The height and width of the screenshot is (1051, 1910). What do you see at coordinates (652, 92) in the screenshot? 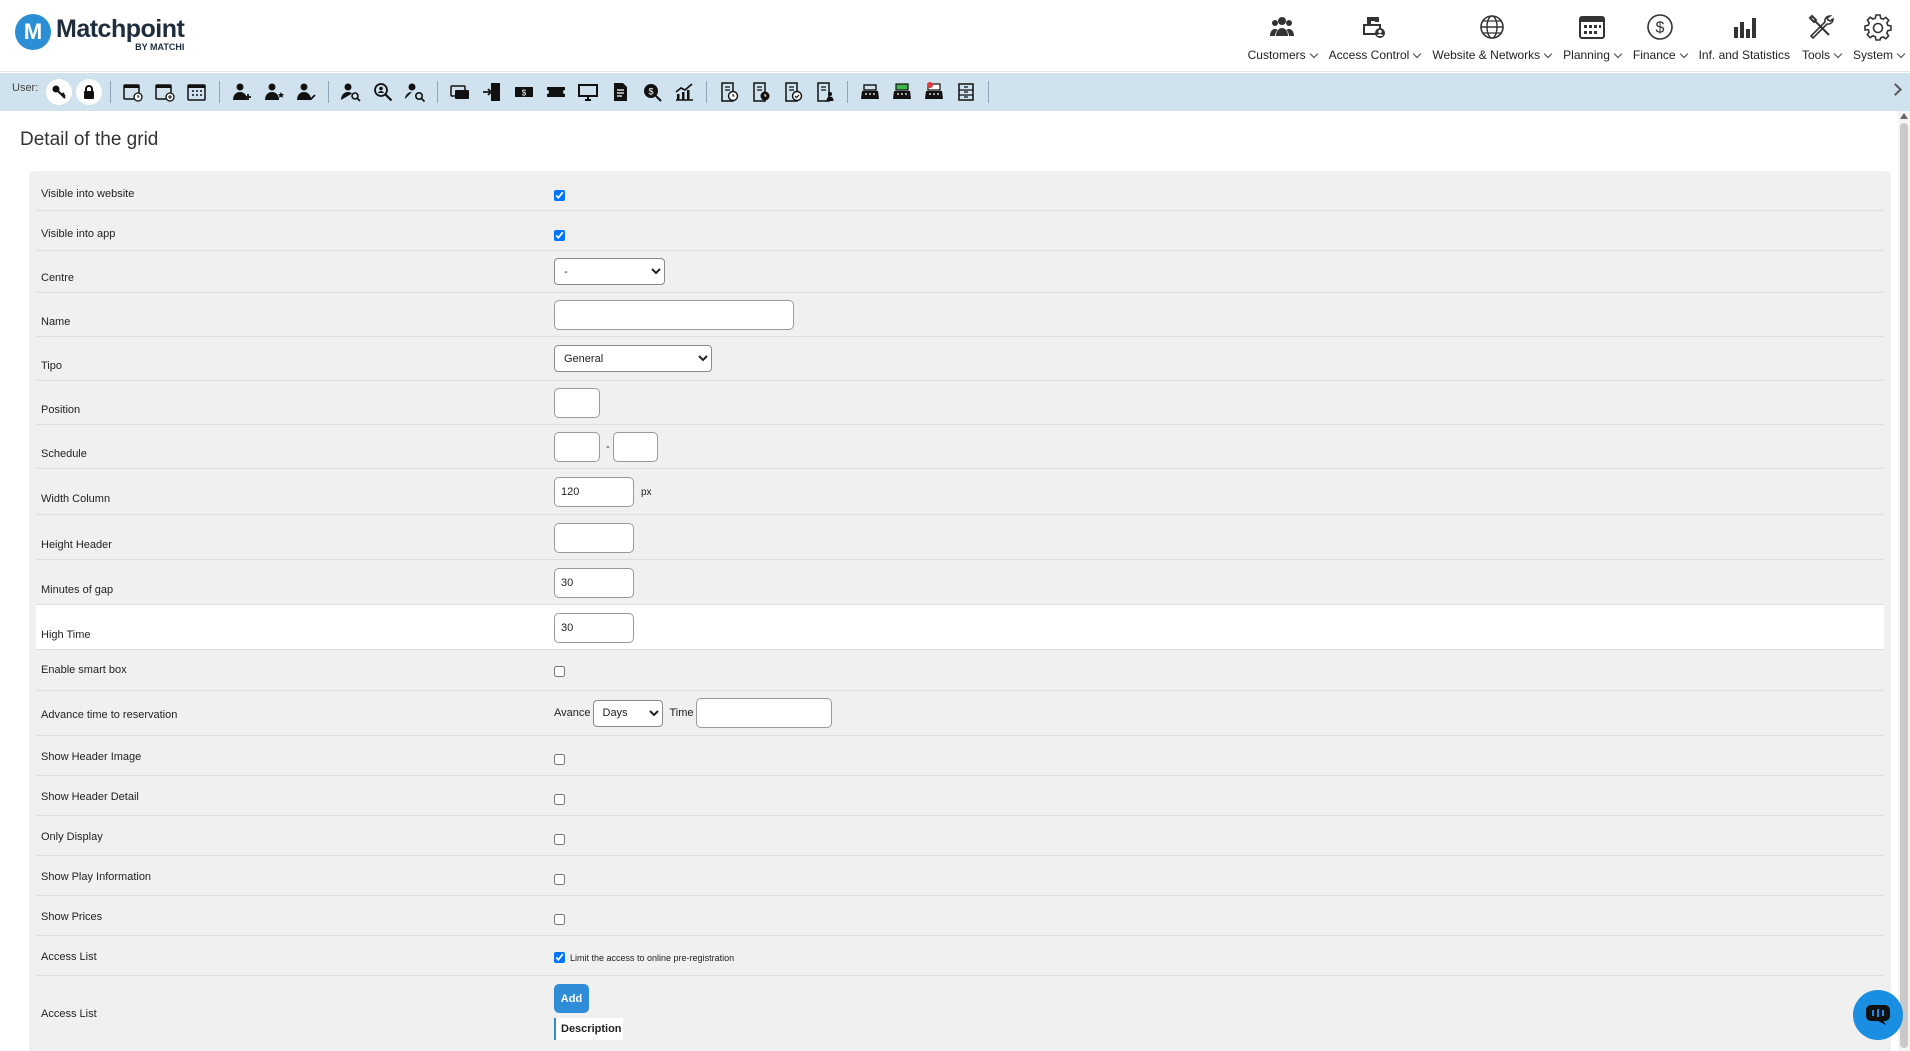
I see `coin-search-icon: $` at bounding box center [652, 92].